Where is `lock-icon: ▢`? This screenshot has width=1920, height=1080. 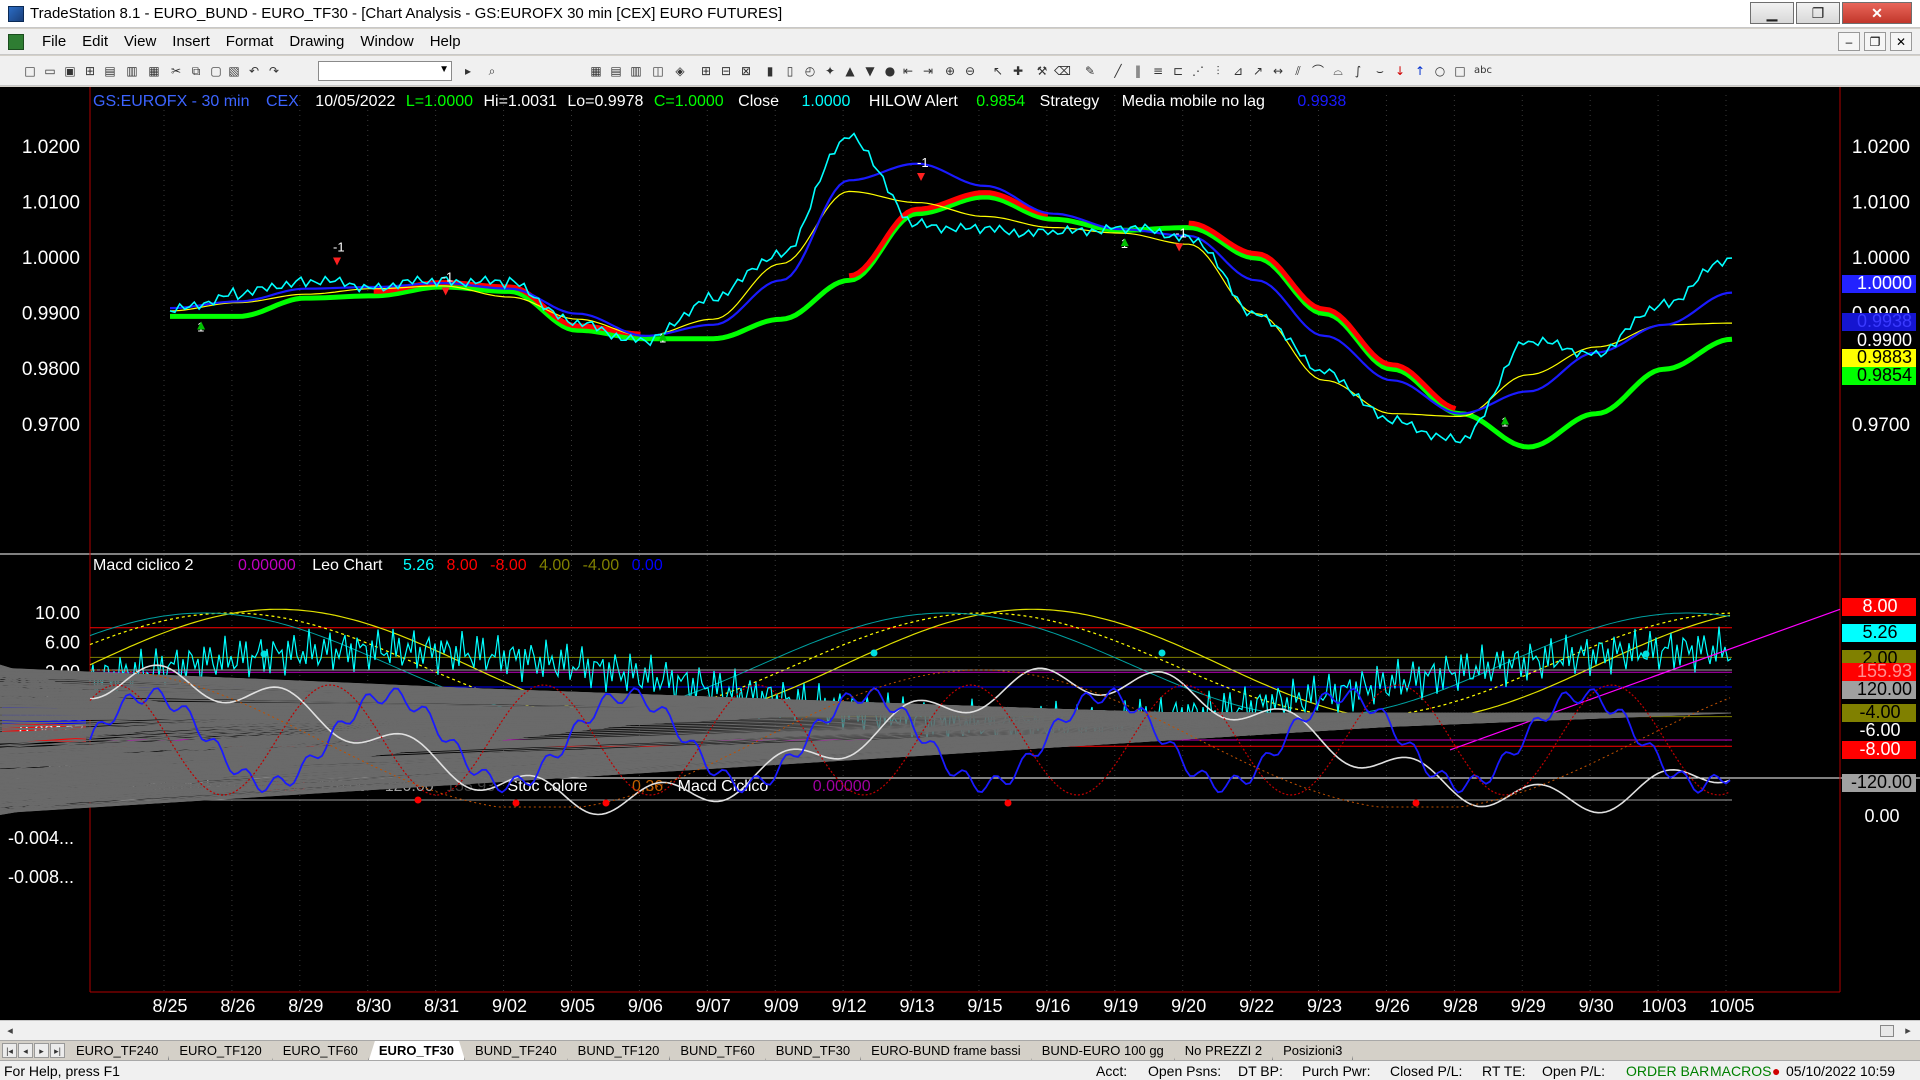 lock-icon: ▢ is located at coordinates (216, 71).